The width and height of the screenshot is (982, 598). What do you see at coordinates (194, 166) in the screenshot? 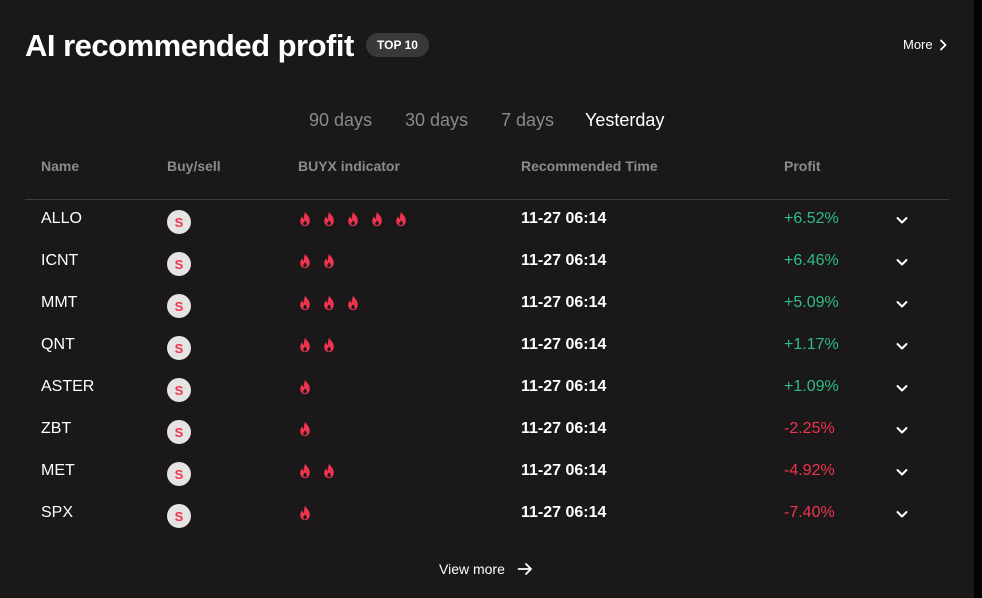
I see `column-header-buysell: Buy/sell` at bounding box center [194, 166].